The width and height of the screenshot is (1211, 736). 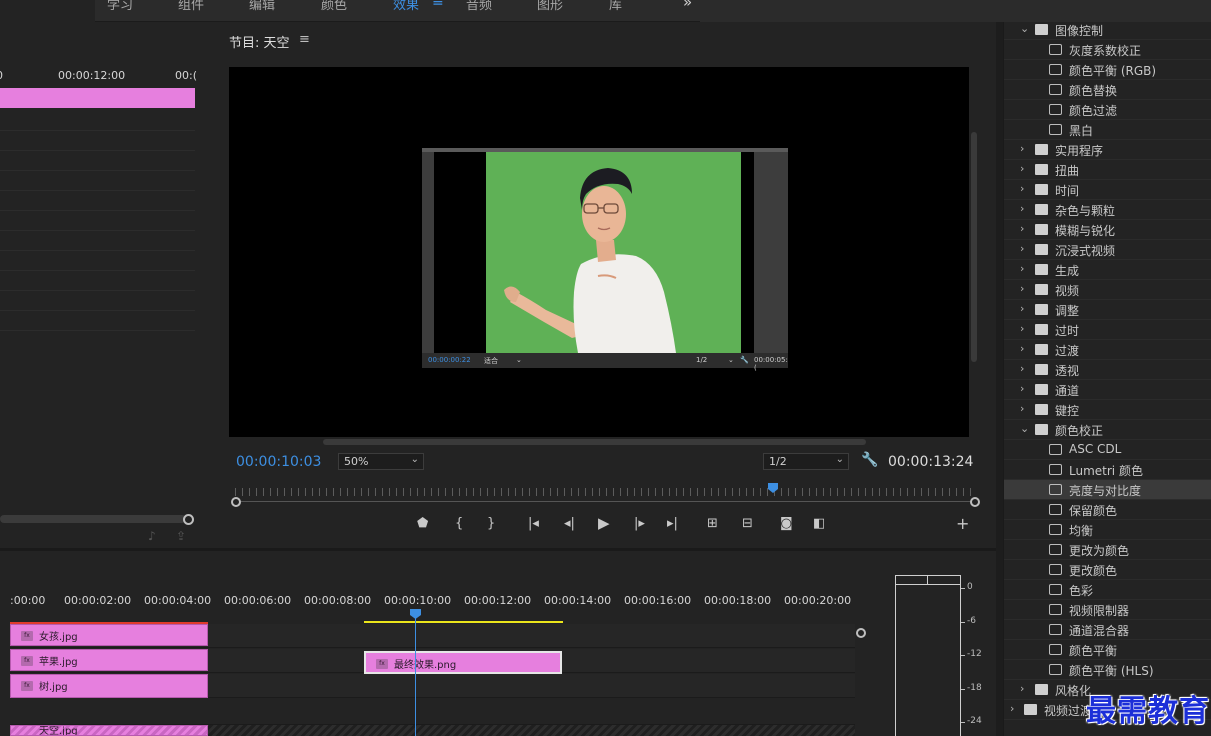 What do you see at coordinates (712, 523) in the screenshot?
I see `lift-icon: ⊞` at bounding box center [712, 523].